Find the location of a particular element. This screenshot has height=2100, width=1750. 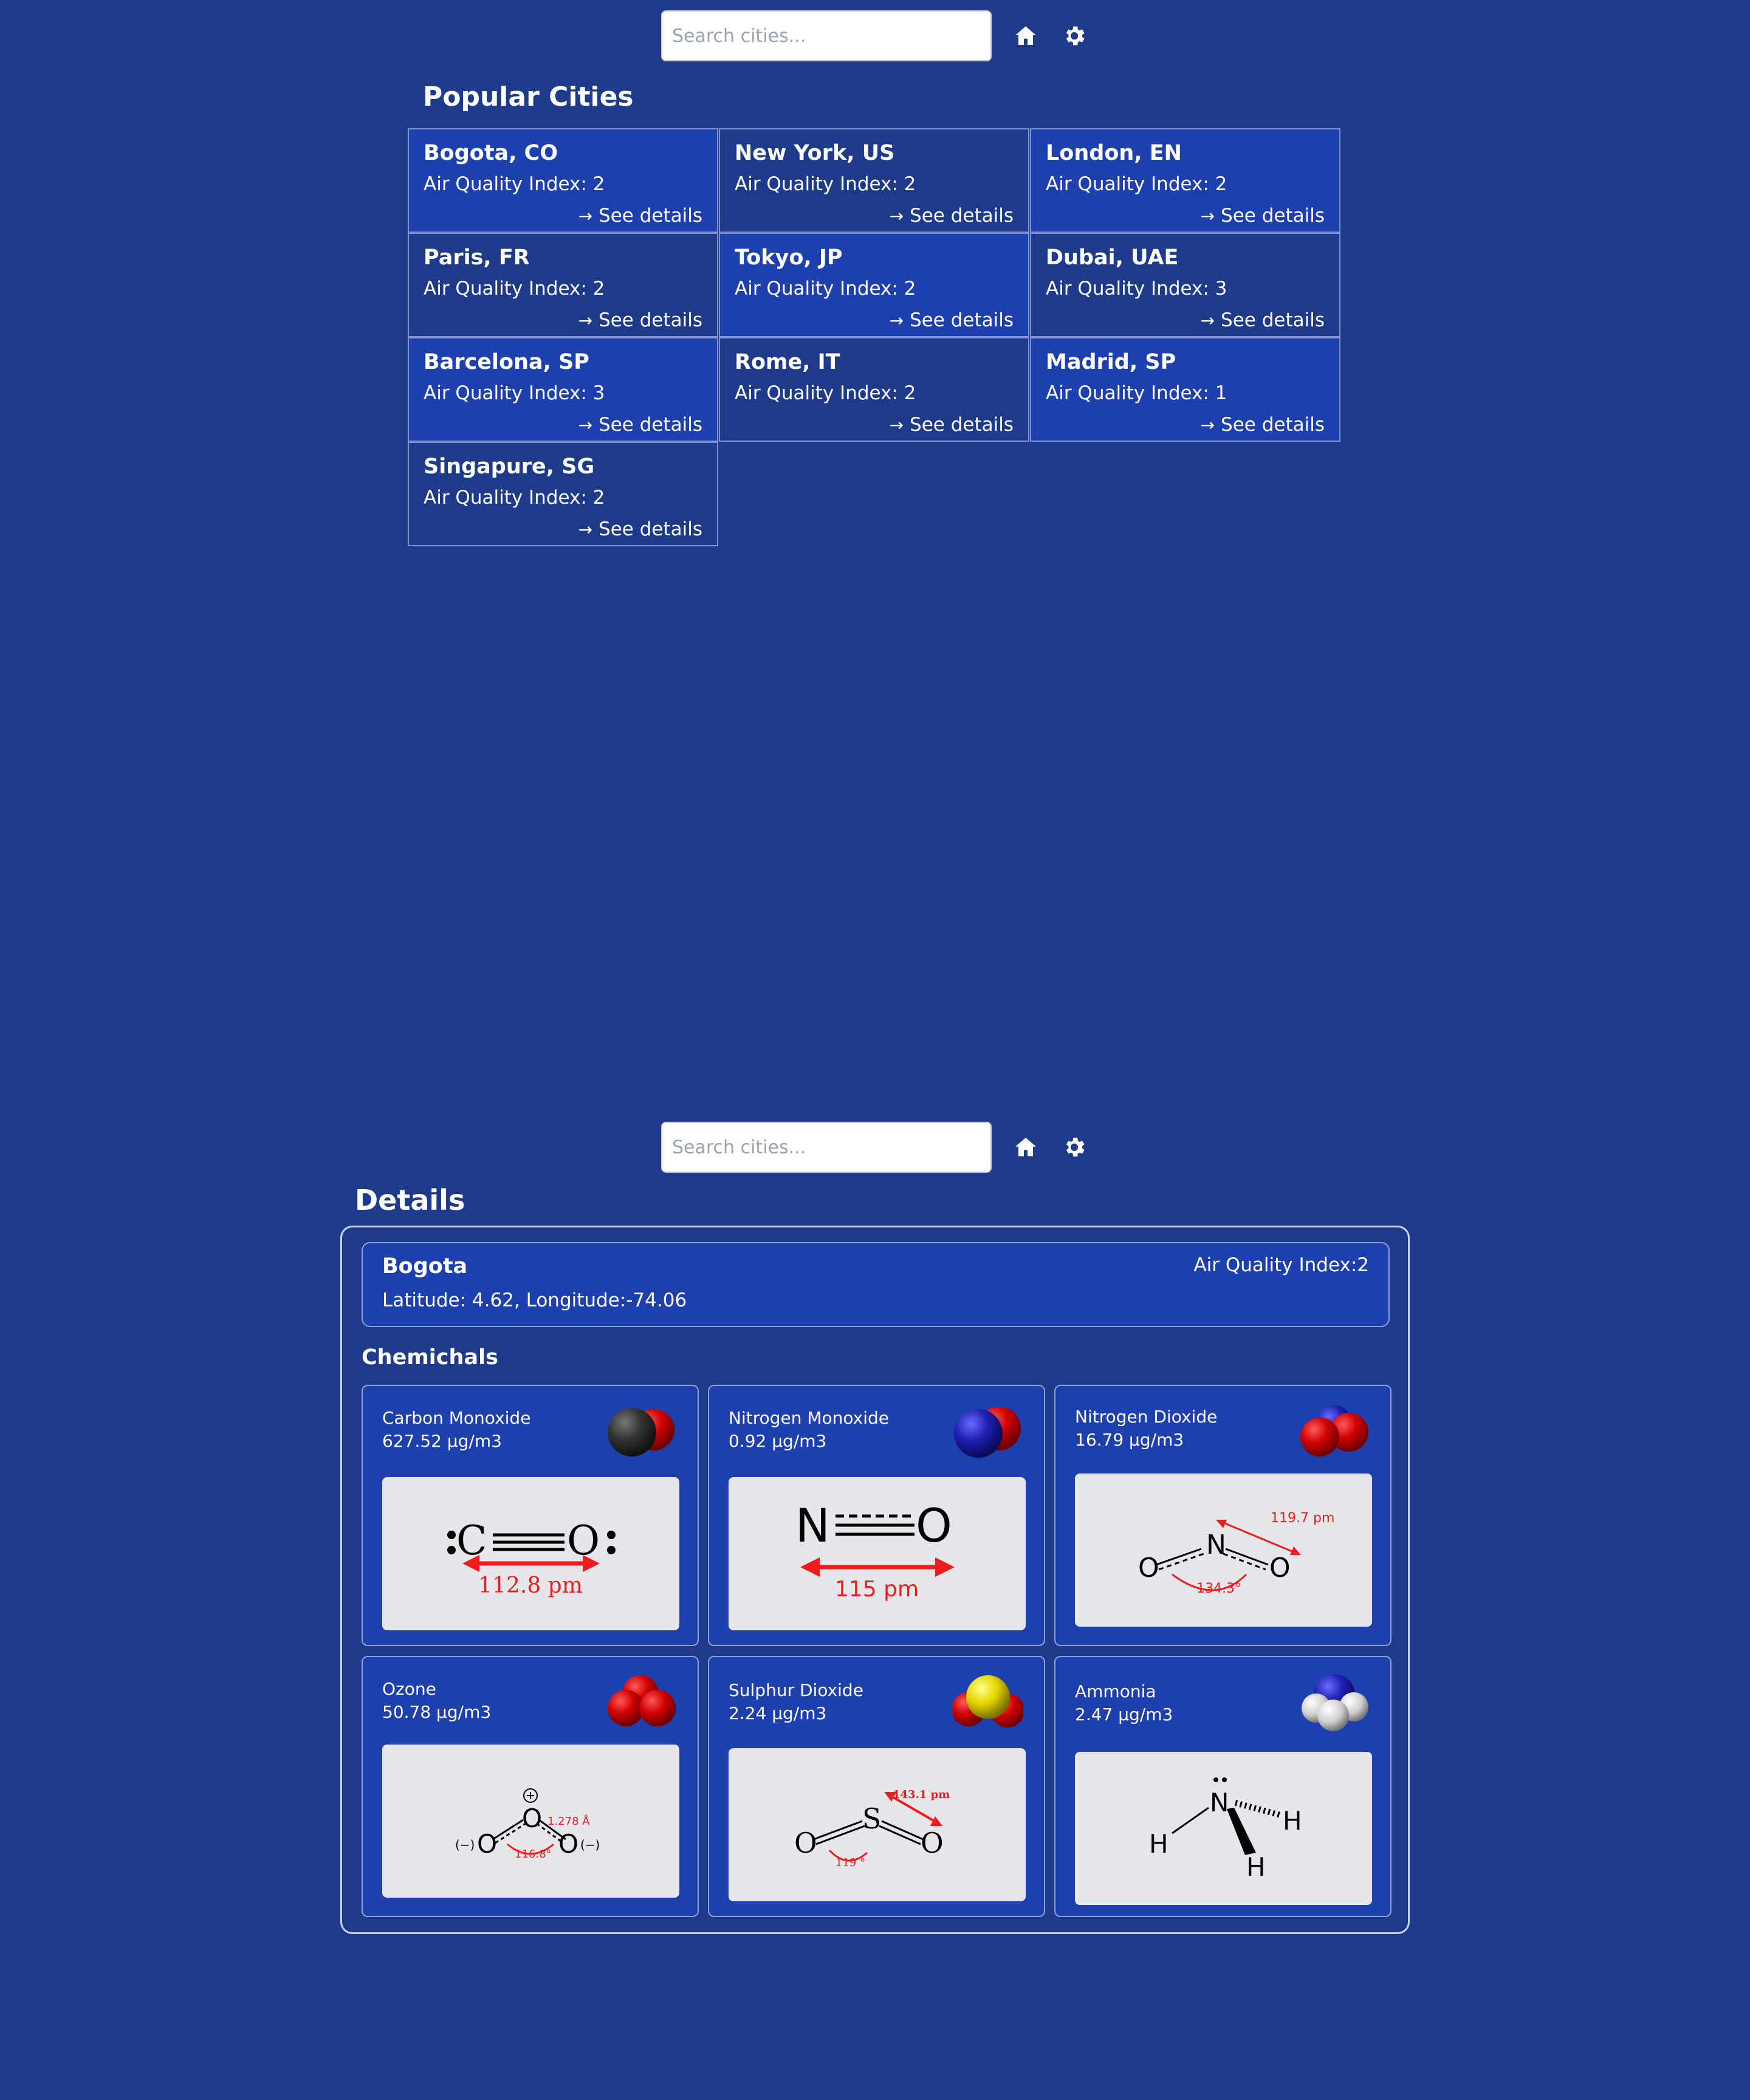

bond-length-label: 1.278 Å is located at coordinates (568, 1821).